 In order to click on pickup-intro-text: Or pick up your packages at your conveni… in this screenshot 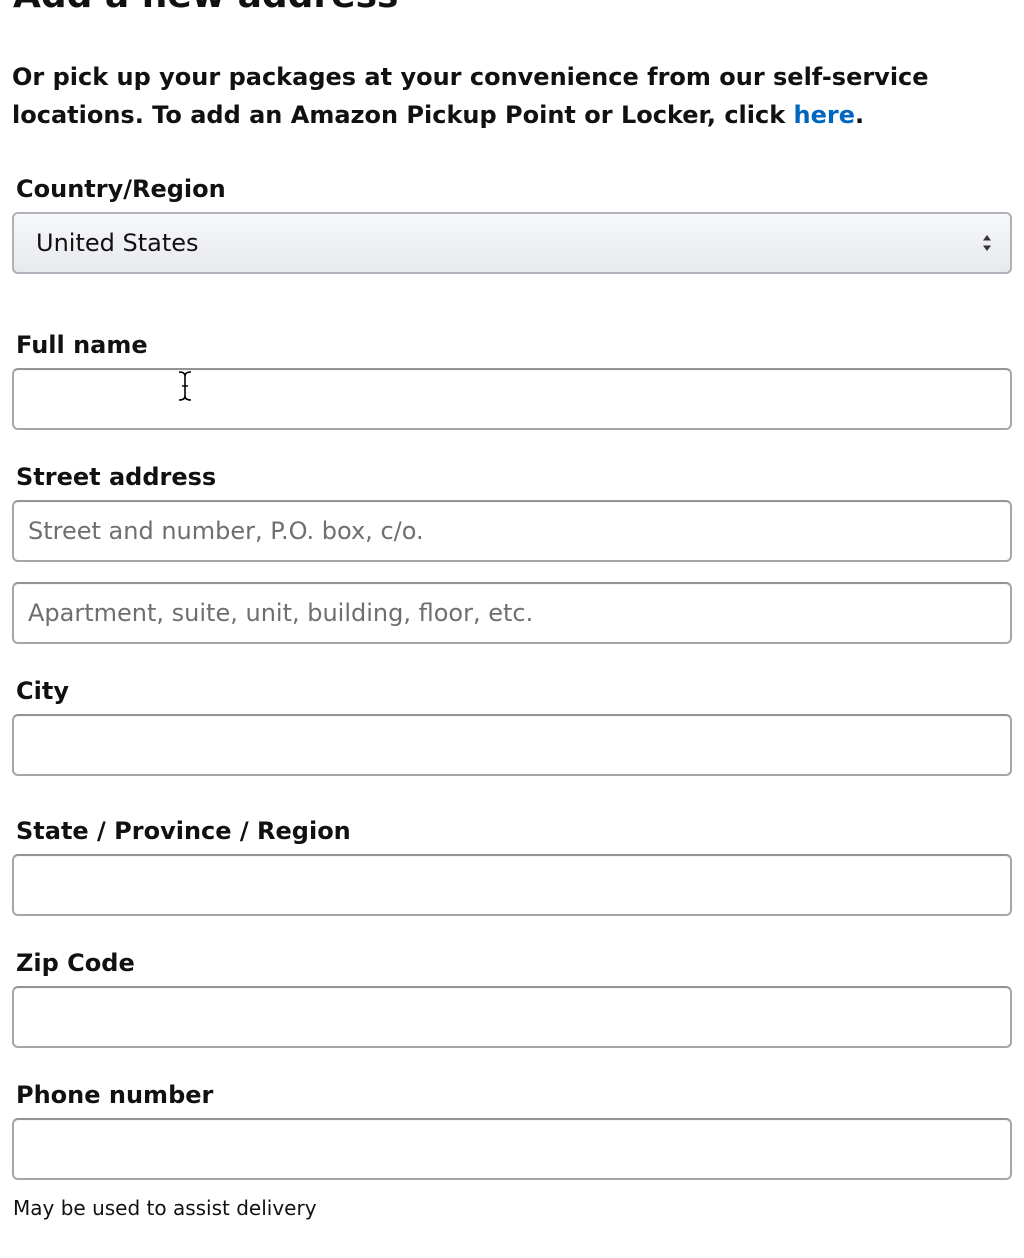, I will do `click(512, 96)`.